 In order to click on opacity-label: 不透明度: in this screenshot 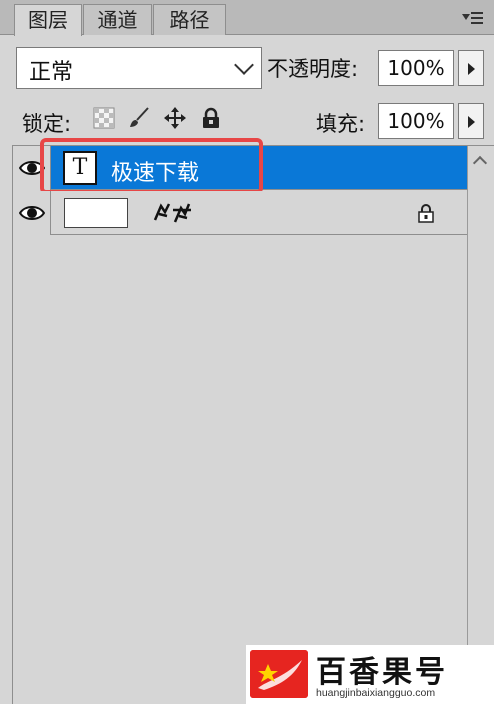, I will do `click(313, 69)`.